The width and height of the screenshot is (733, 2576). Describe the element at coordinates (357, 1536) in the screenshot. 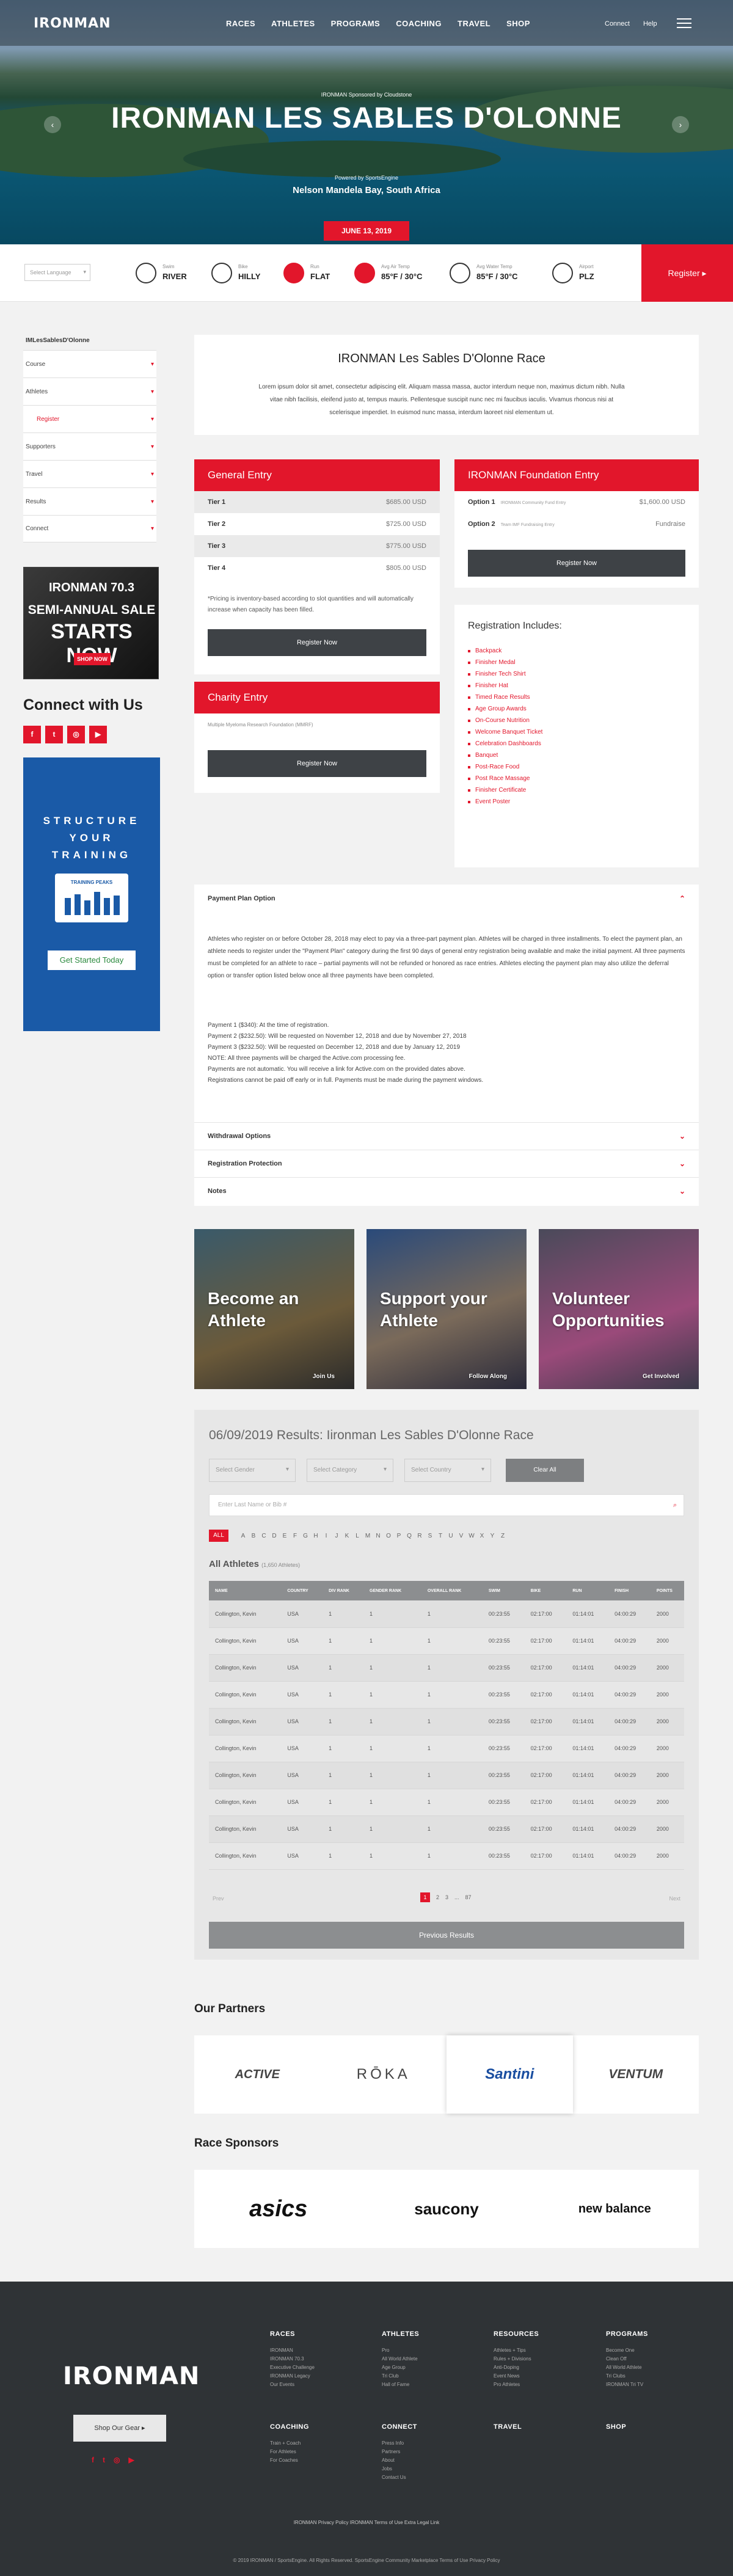

I see `alpha-filter-letter: L` at that location.